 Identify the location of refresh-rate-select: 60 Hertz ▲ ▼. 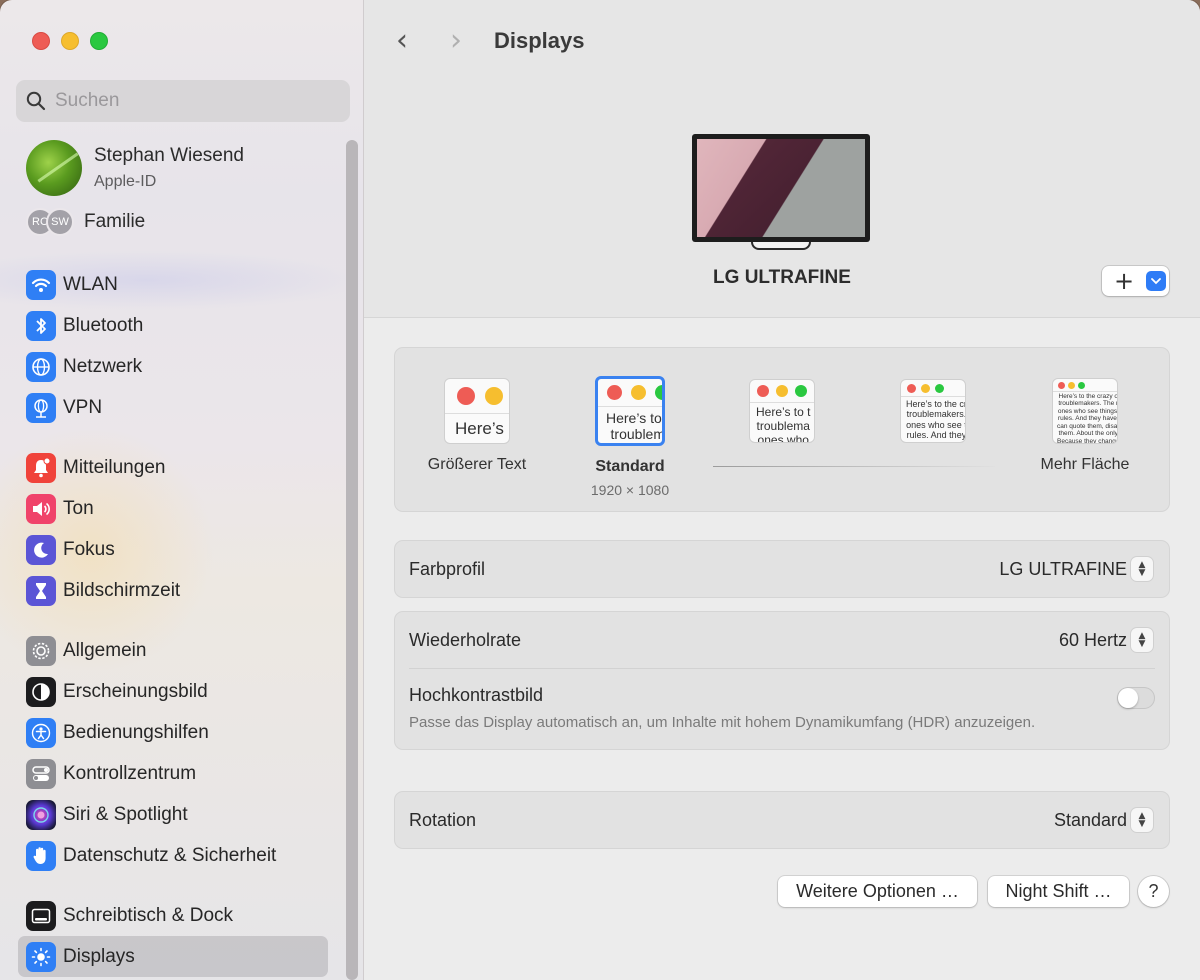
(1106, 640).